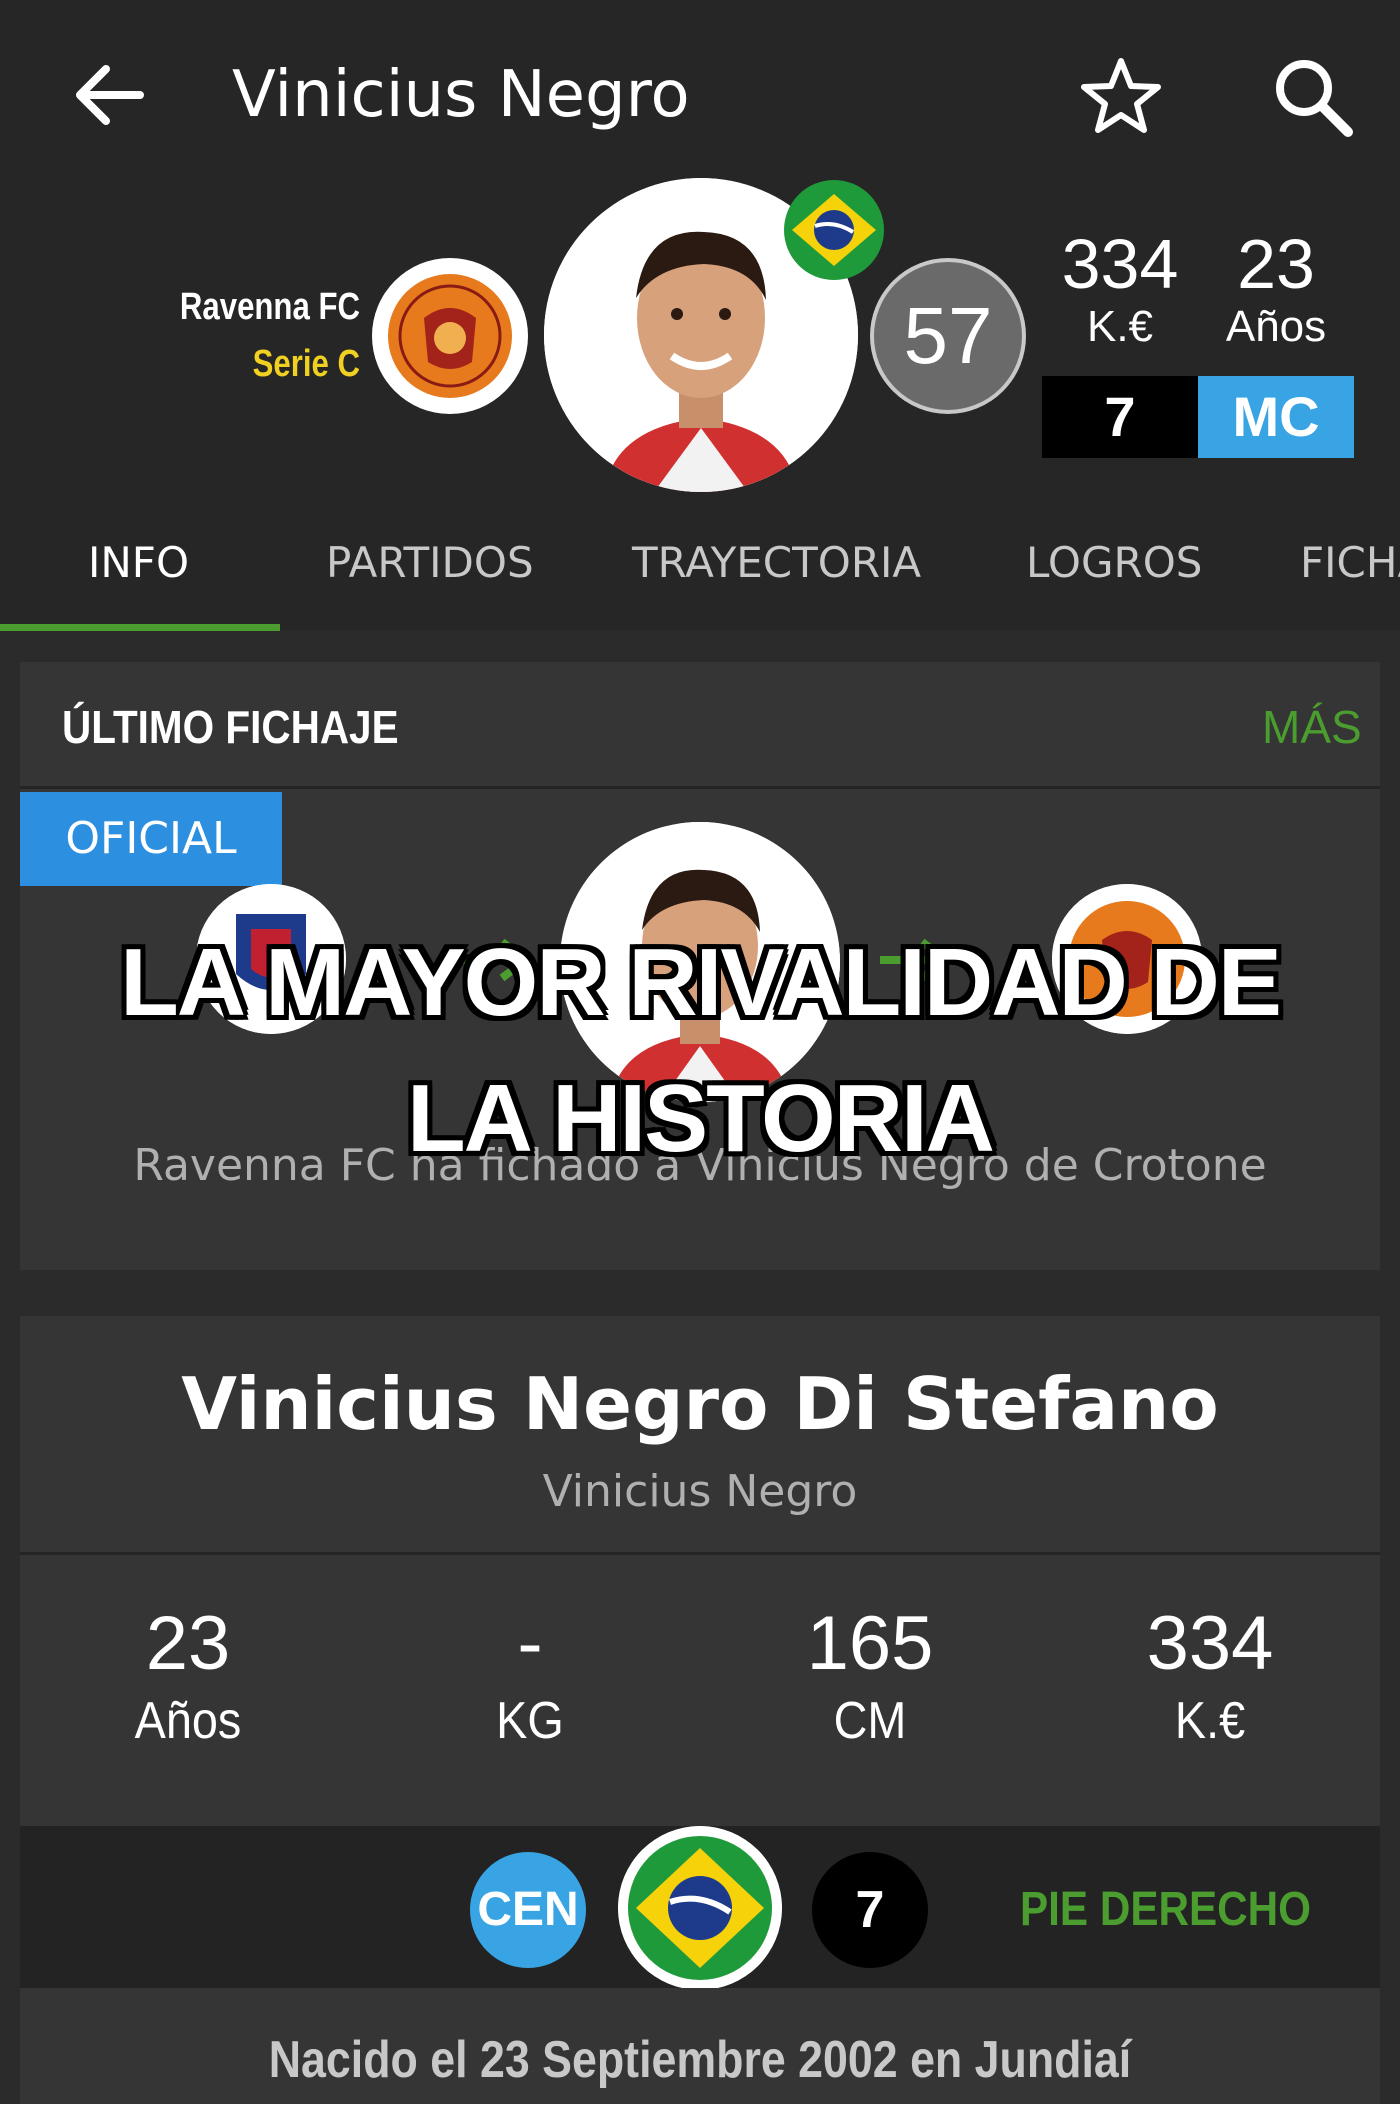 This screenshot has height=2104, width=1400. What do you see at coordinates (776, 562) in the screenshot?
I see `tab-trayectoria: TRAYECTORIA` at bounding box center [776, 562].